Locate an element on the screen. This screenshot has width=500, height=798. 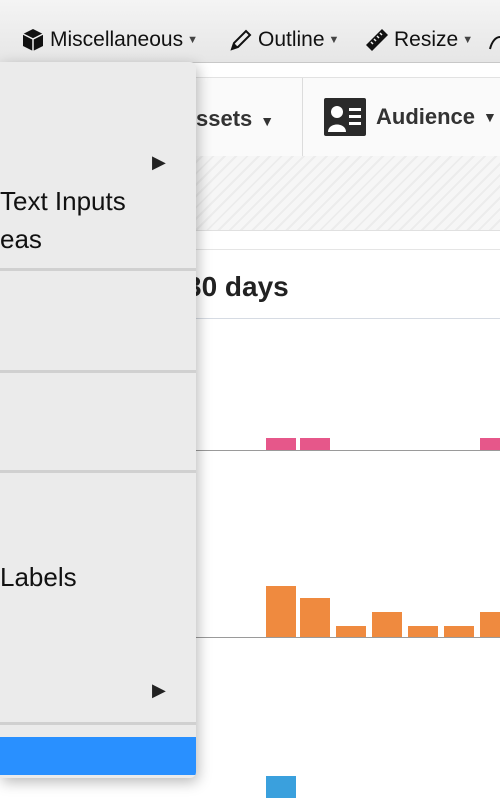
browser-toolbar: Miscellaneous ▼ Outline ▼ Resize ▼ is located at coordinates (250, 31).